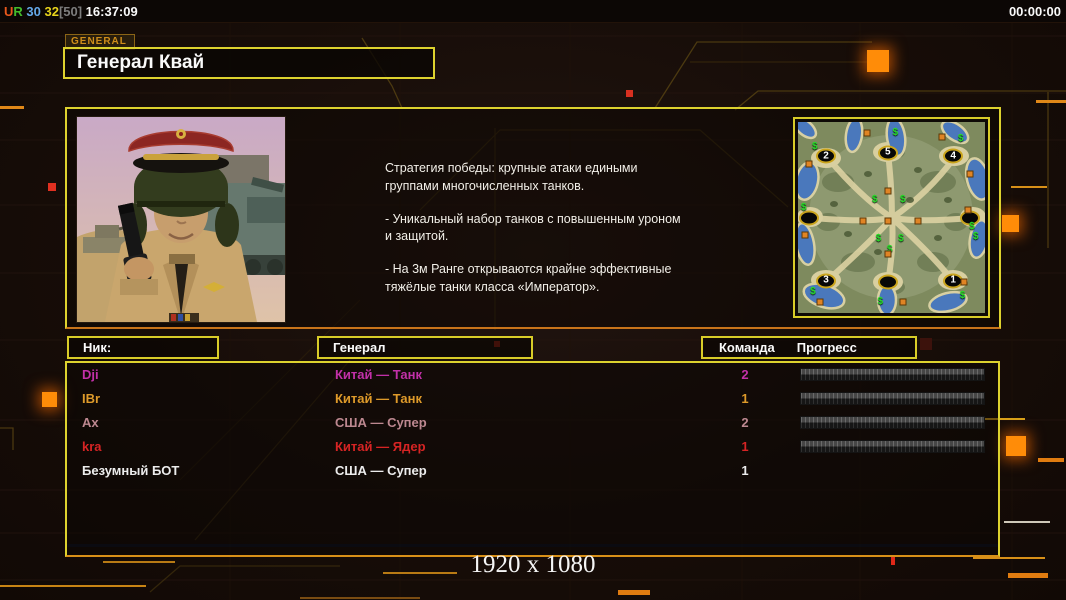 The height and width of the screenshot is (600, 1066). Describe the element at coordinates (826, 347) in the screenshot. I see `column-header-progress: Прогресс` at that location.